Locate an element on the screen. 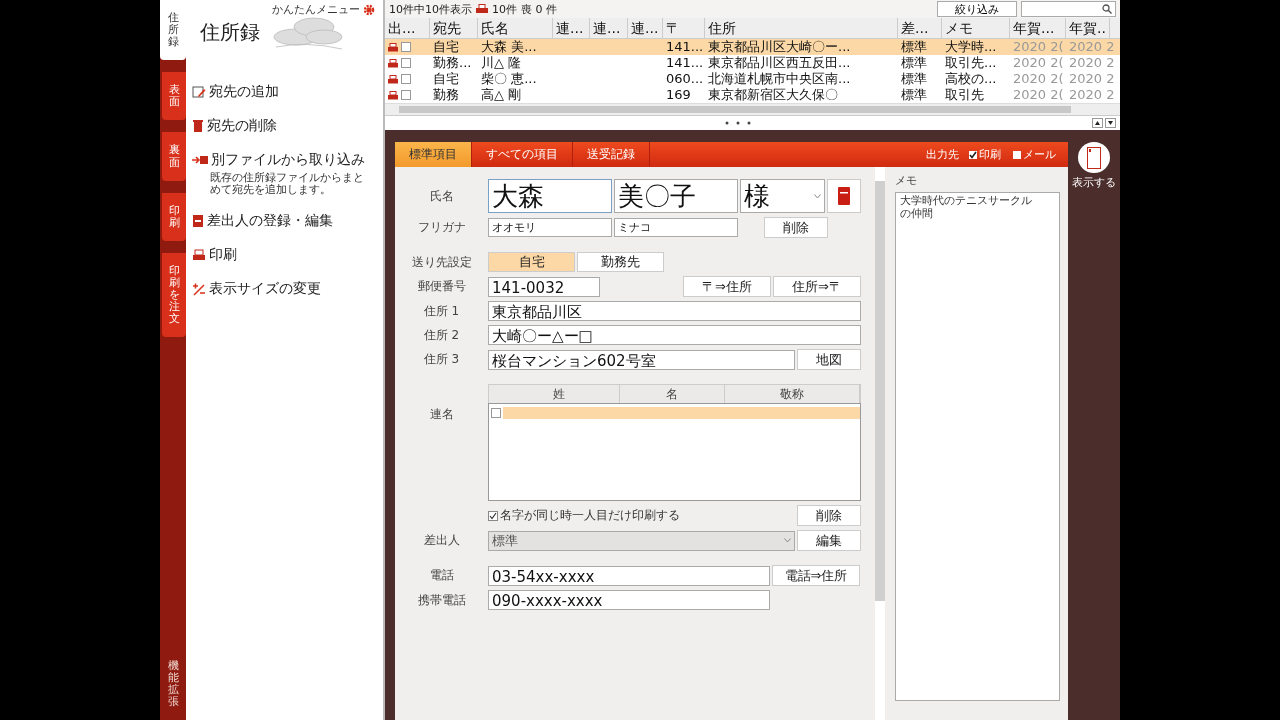  mobile-phone-field: 090-xxxx-xxxx is located at coordinates (629, 600).